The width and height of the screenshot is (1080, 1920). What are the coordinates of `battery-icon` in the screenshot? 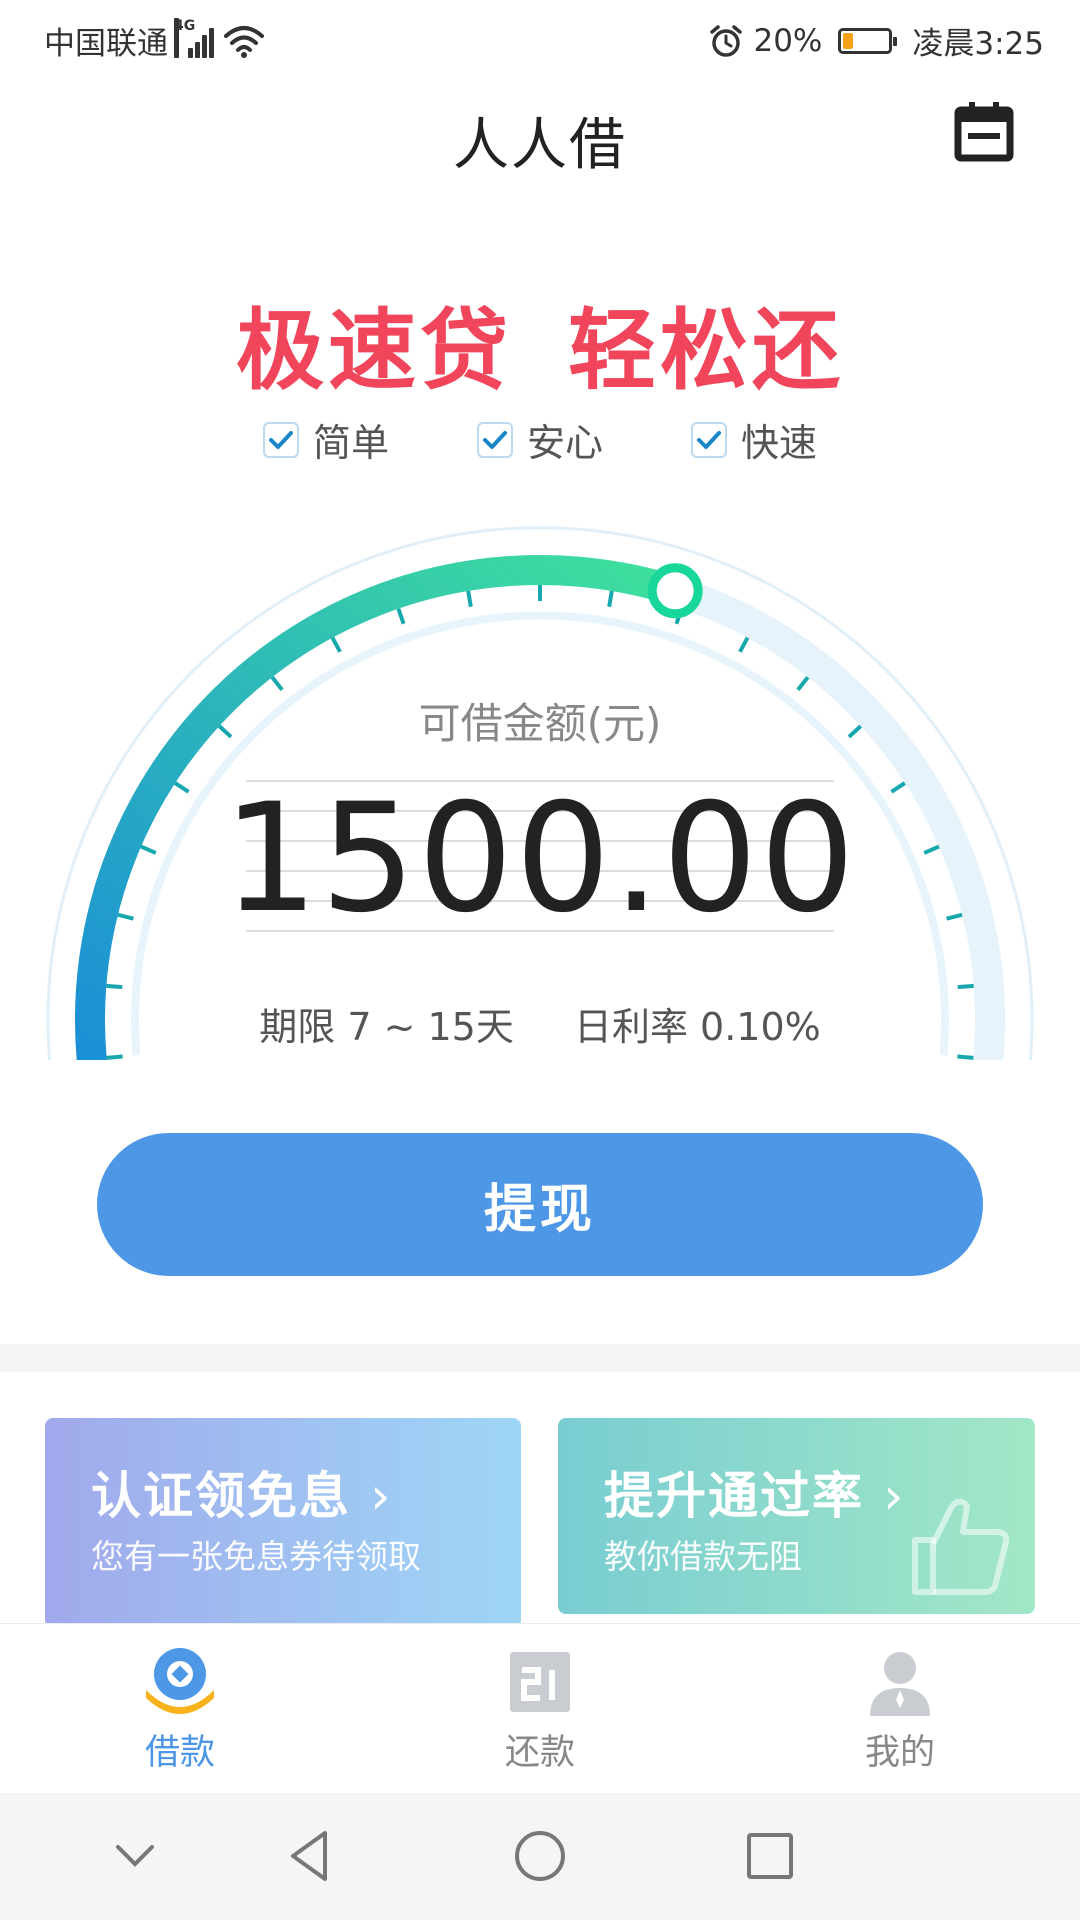 It's located at (868, 40).